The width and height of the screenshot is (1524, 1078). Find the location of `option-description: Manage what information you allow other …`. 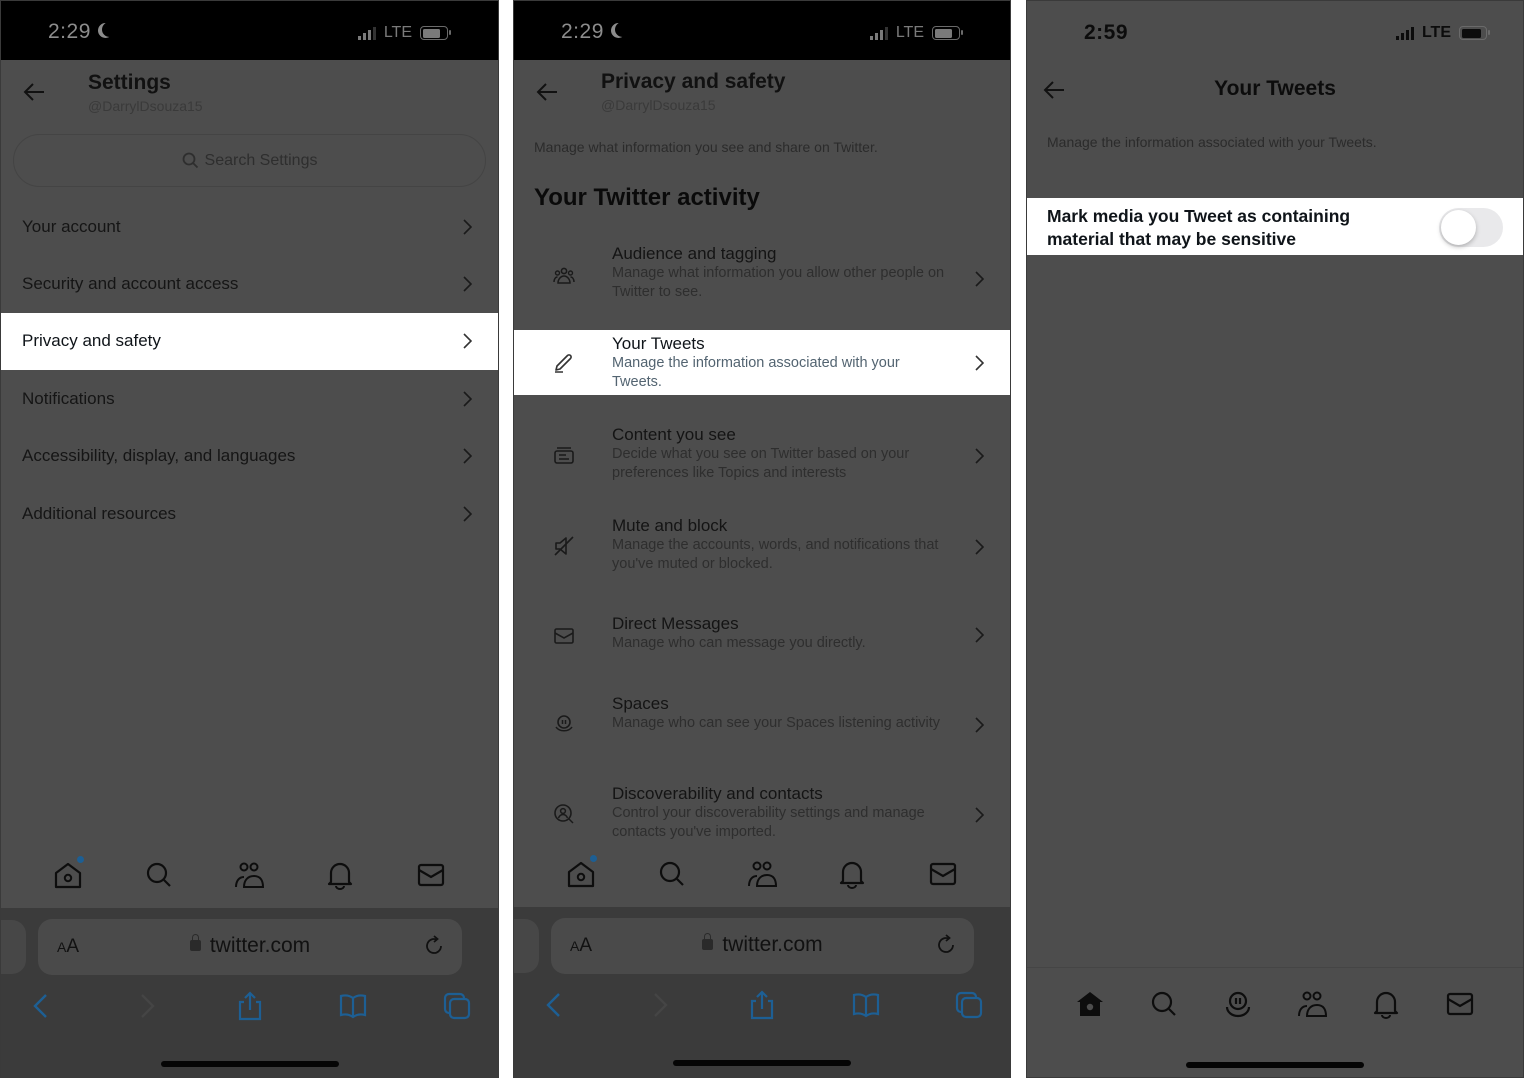

option-description: Manage what information you allow other … is located at coordinates (778, 282).